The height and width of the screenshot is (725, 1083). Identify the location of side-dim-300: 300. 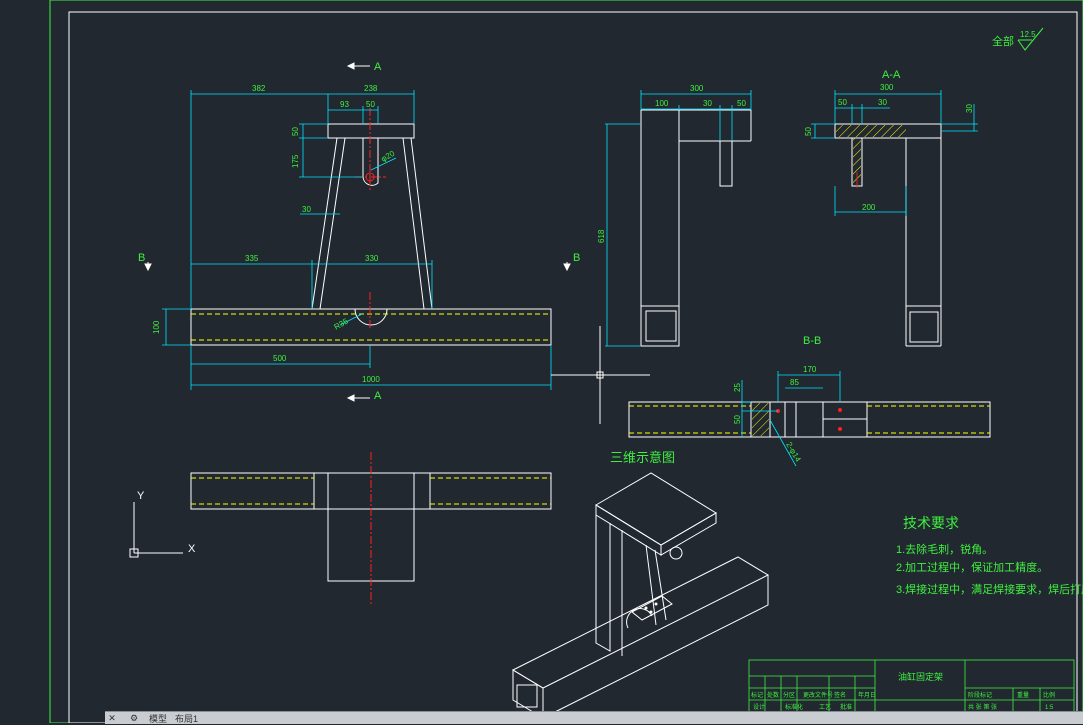
(697, 88).